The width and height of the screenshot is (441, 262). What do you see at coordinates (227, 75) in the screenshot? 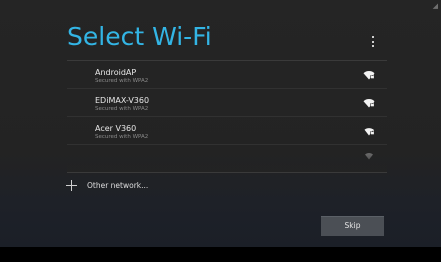
I see `wifi-network-item: AndroidAP Secured with WPA2` at bounding box center [227, 75].